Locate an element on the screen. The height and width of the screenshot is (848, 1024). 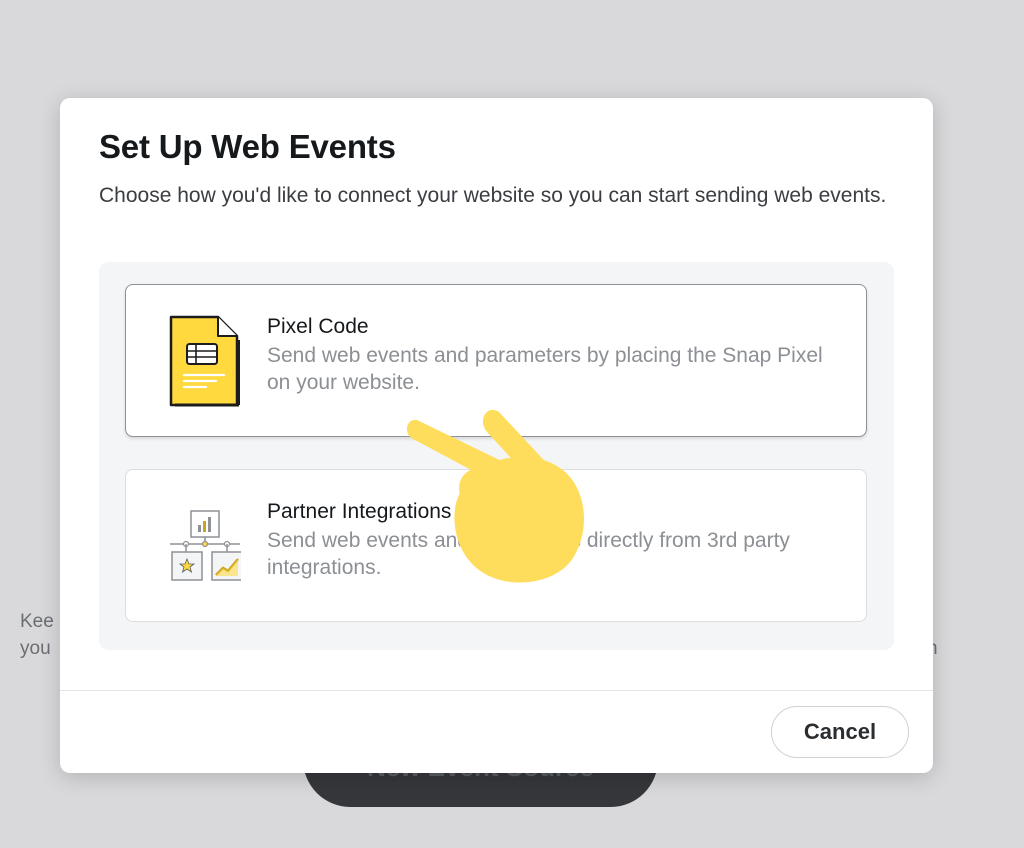
background-text-left: Kee you is located at coordinates (37, 635).